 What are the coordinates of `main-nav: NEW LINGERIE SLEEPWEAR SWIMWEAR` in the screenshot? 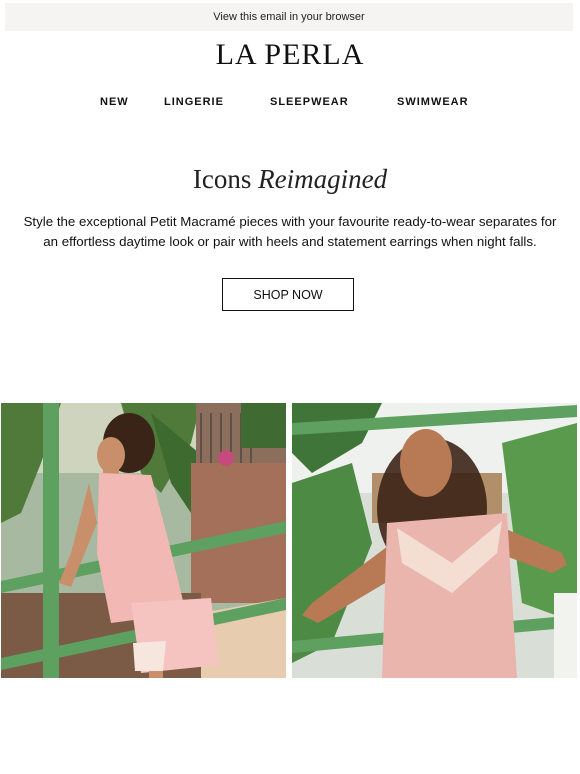 It's located at (290, 104).